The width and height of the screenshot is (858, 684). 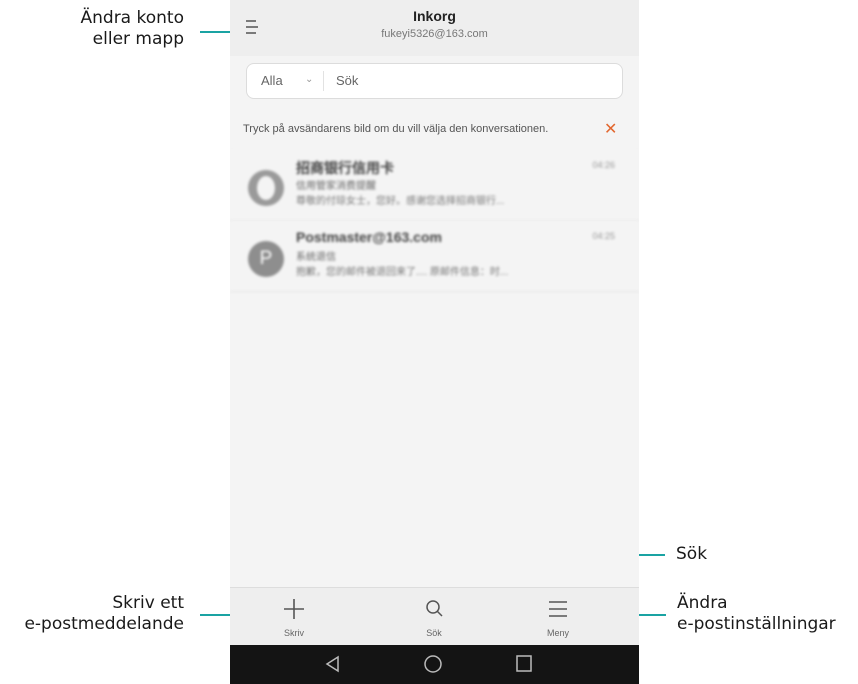 I want to click on home-icon, so click(x=433, y=665).